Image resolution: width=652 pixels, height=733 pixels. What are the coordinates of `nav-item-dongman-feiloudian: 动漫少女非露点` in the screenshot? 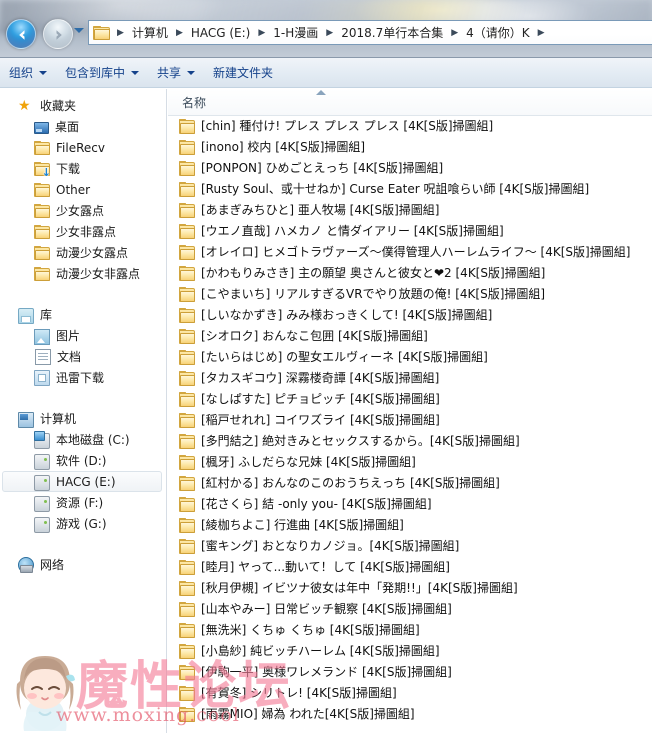 It's located at (83, 273).